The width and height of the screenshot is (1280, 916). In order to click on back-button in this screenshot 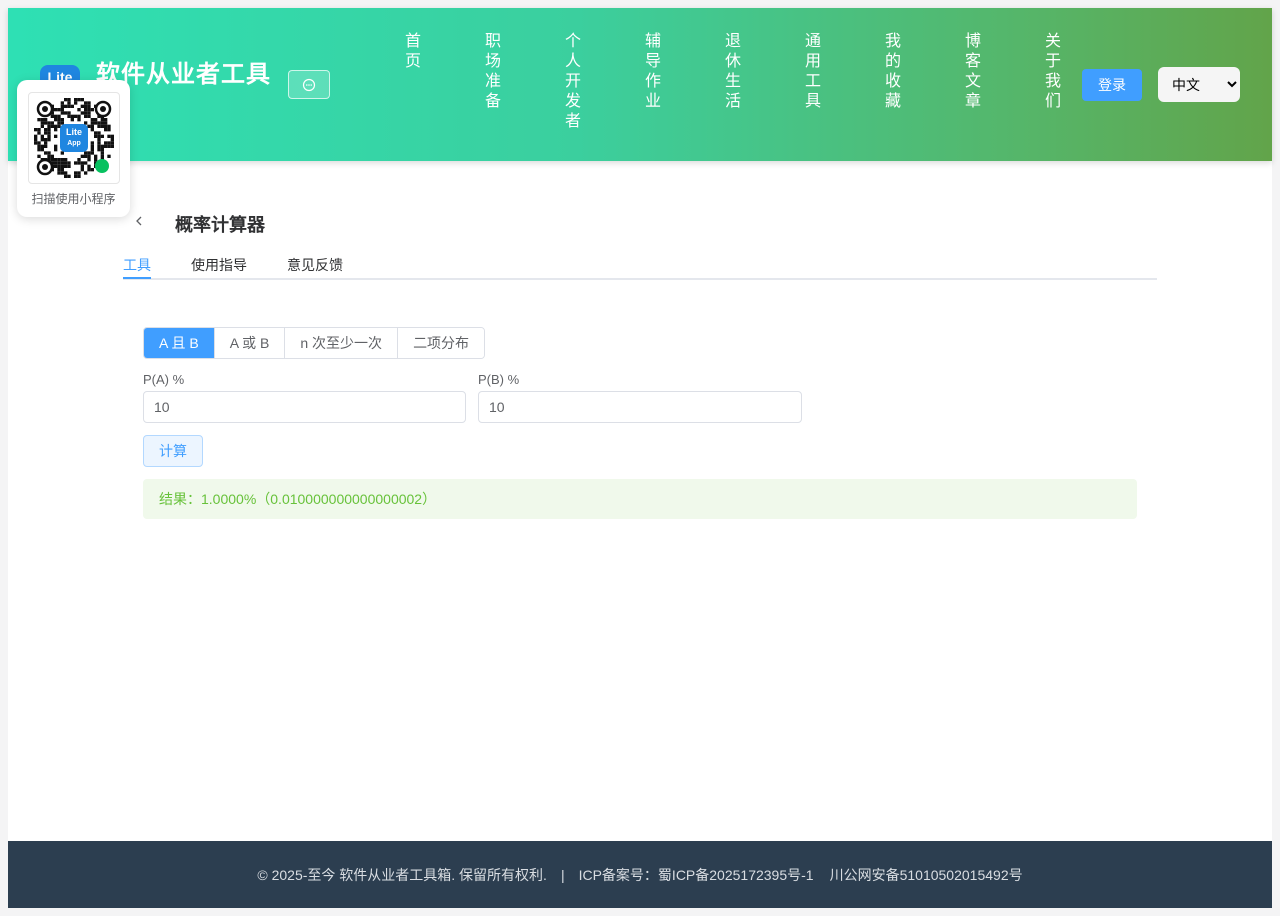, I will do `click(139, 221)`.